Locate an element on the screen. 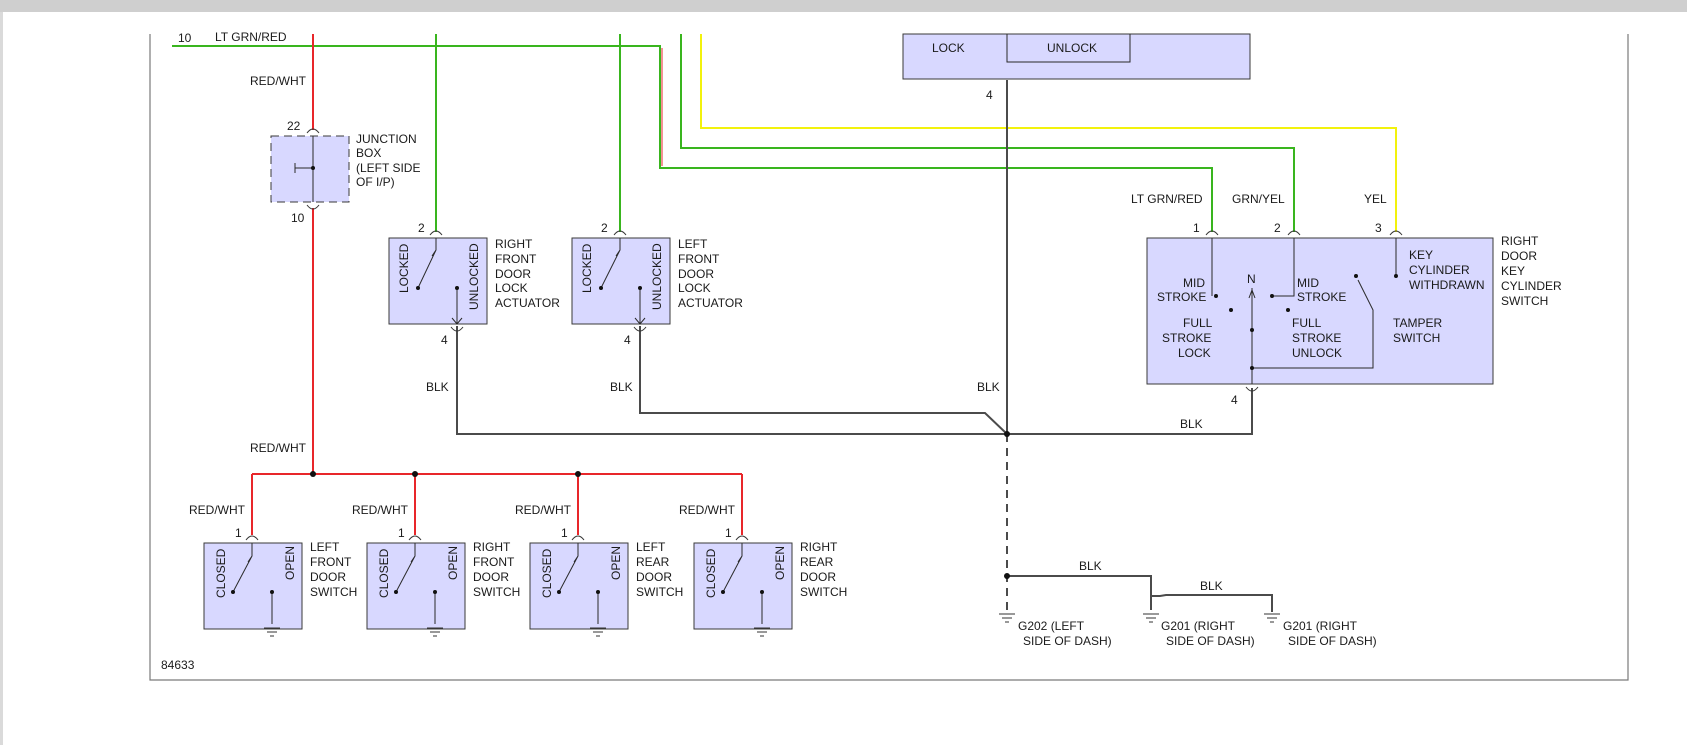 This screenshot has height=745, width=1687. junction-label-1: JUNCTION is located at coordinates (386, 139).